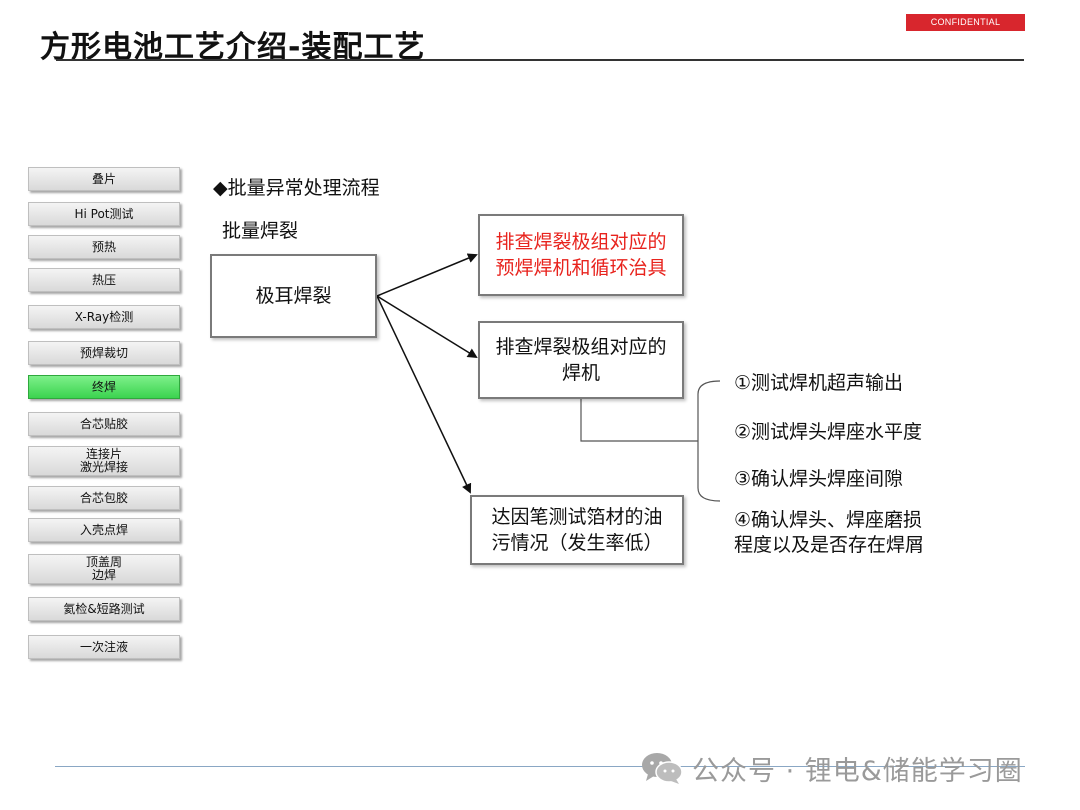 This screenshot has height=810, width=1080. Describe the element at coordinates (829, 533) in the screenshot. I see `checklist-item-4: ④确认焊头、焊座磨损 程度以及是否存在焊屑` at that location.